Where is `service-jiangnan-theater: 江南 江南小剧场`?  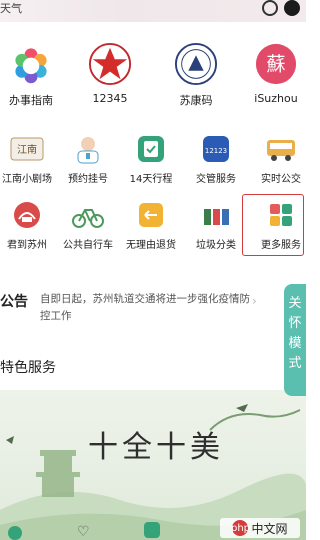 service-jiangnan-theater: 江南 江南小剧场 is located at coordinates (29, 159).